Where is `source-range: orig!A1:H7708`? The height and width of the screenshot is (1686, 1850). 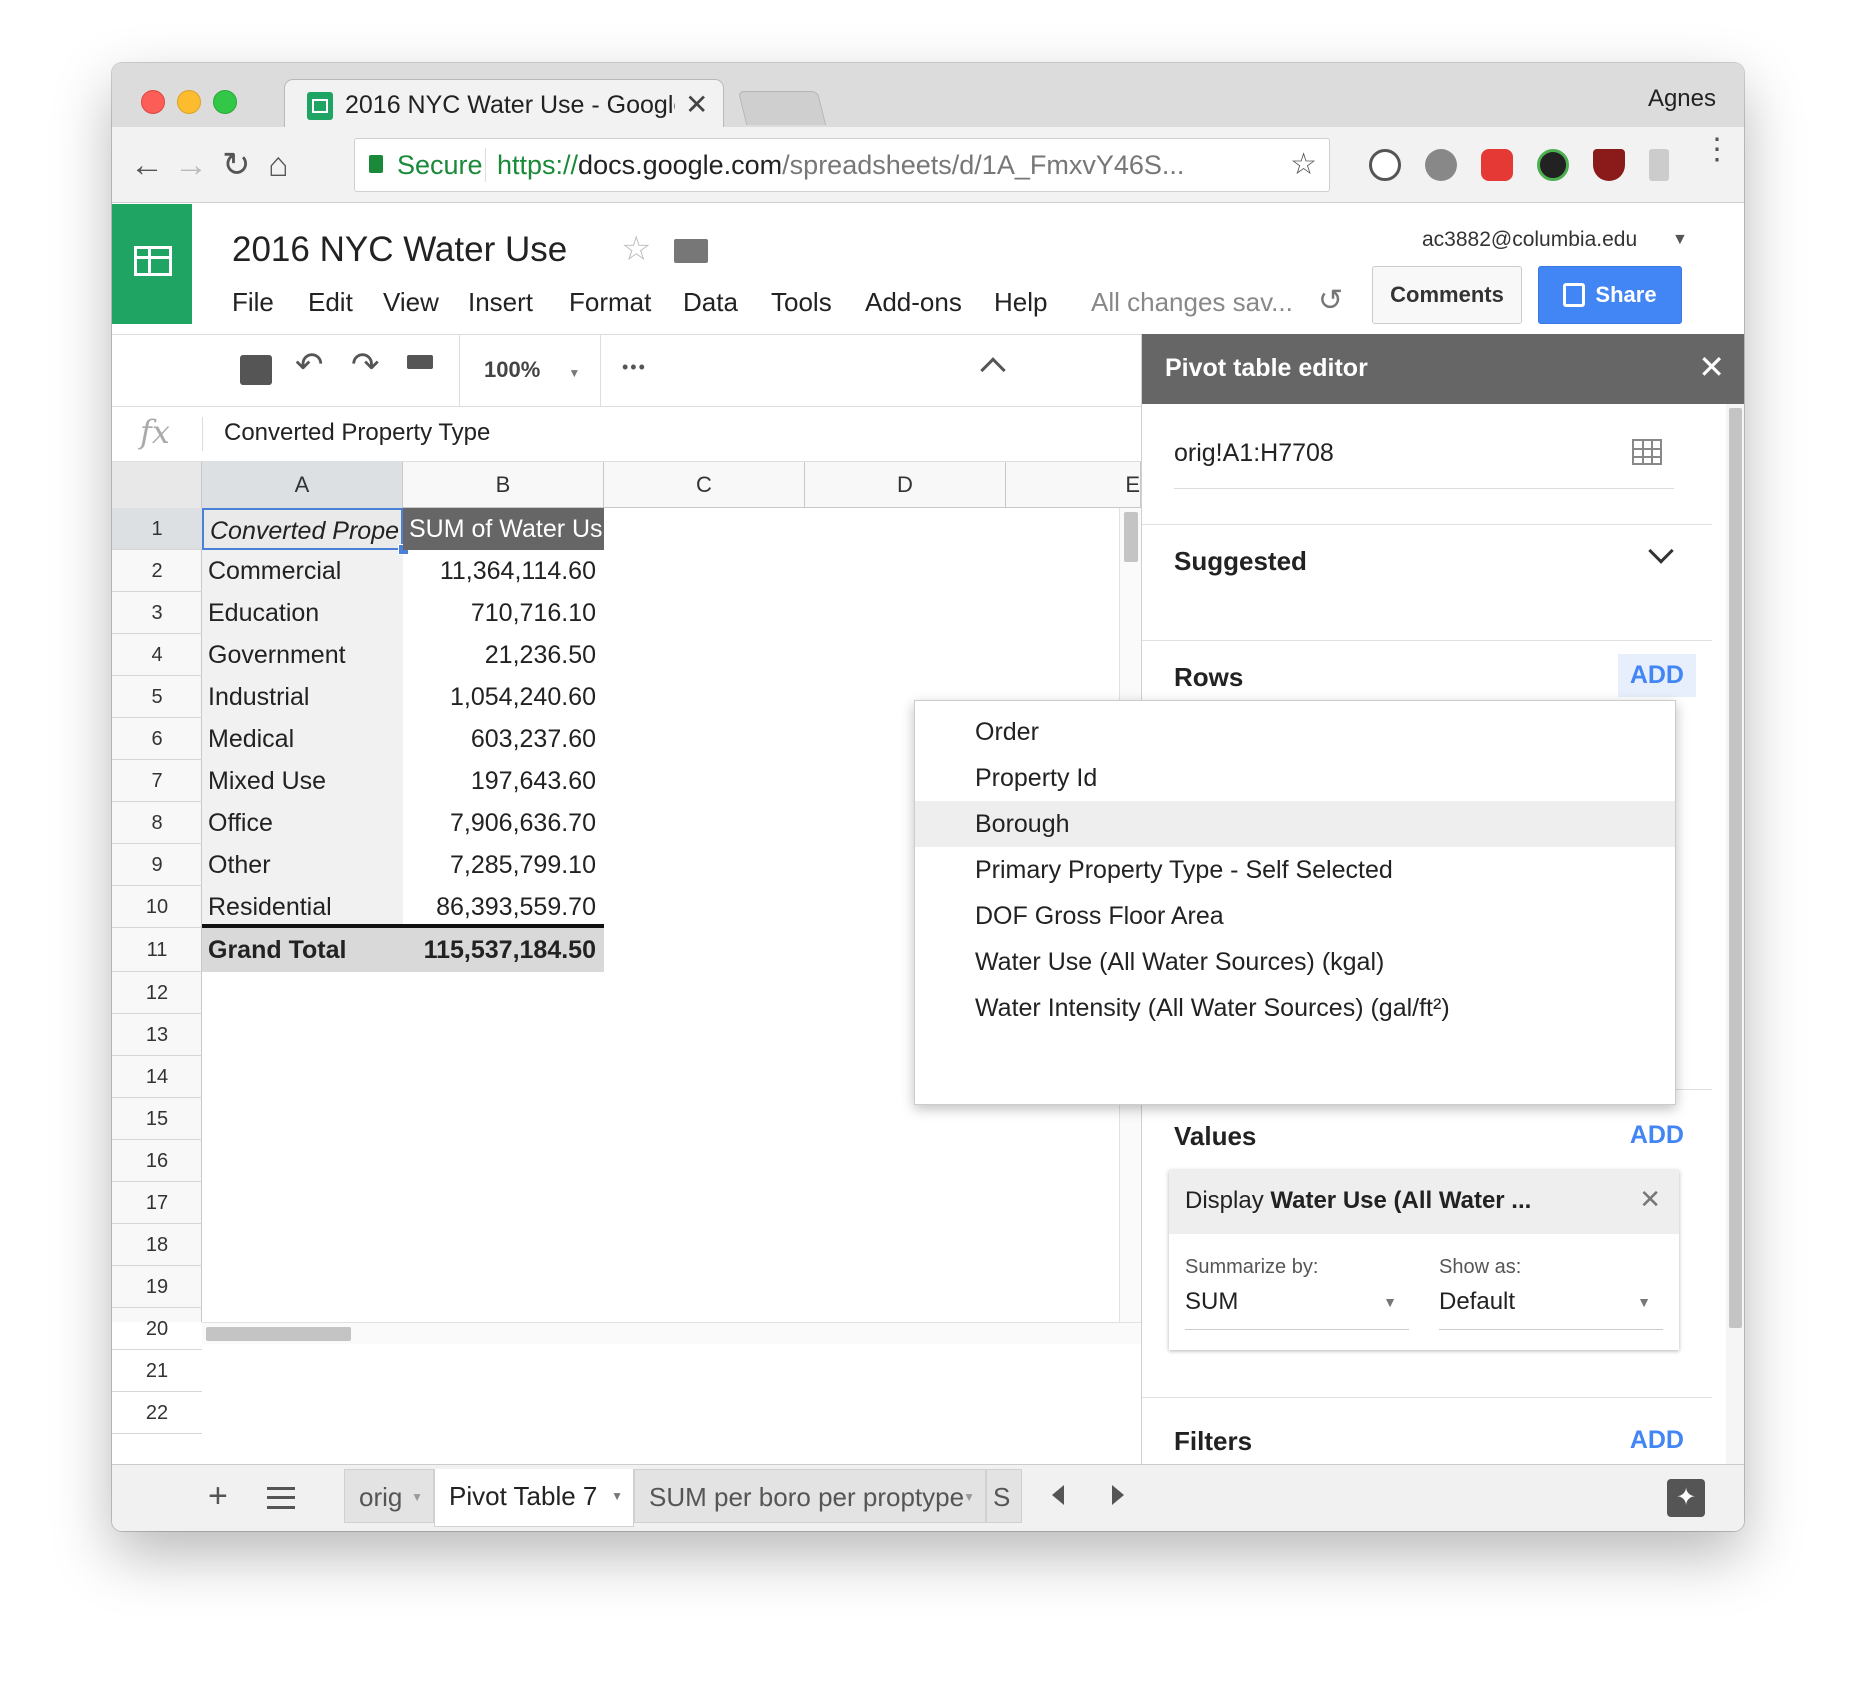
source-range: orig!A1:H7708 is located at coordinates (1424, 464).